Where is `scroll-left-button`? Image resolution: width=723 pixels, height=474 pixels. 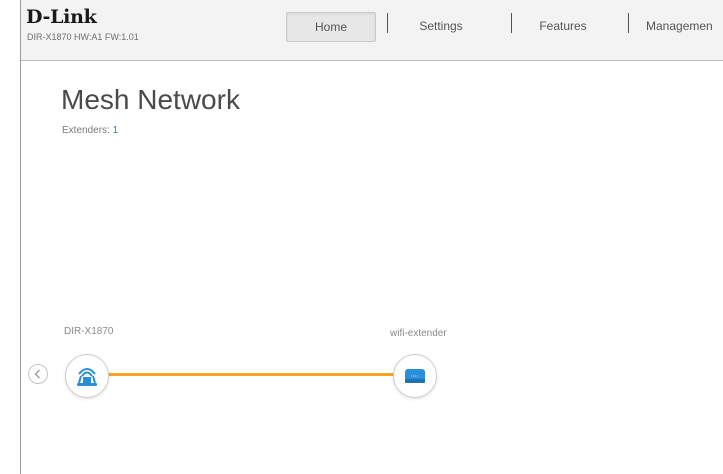
scroll-left-button is located at coordinates (38, 374).